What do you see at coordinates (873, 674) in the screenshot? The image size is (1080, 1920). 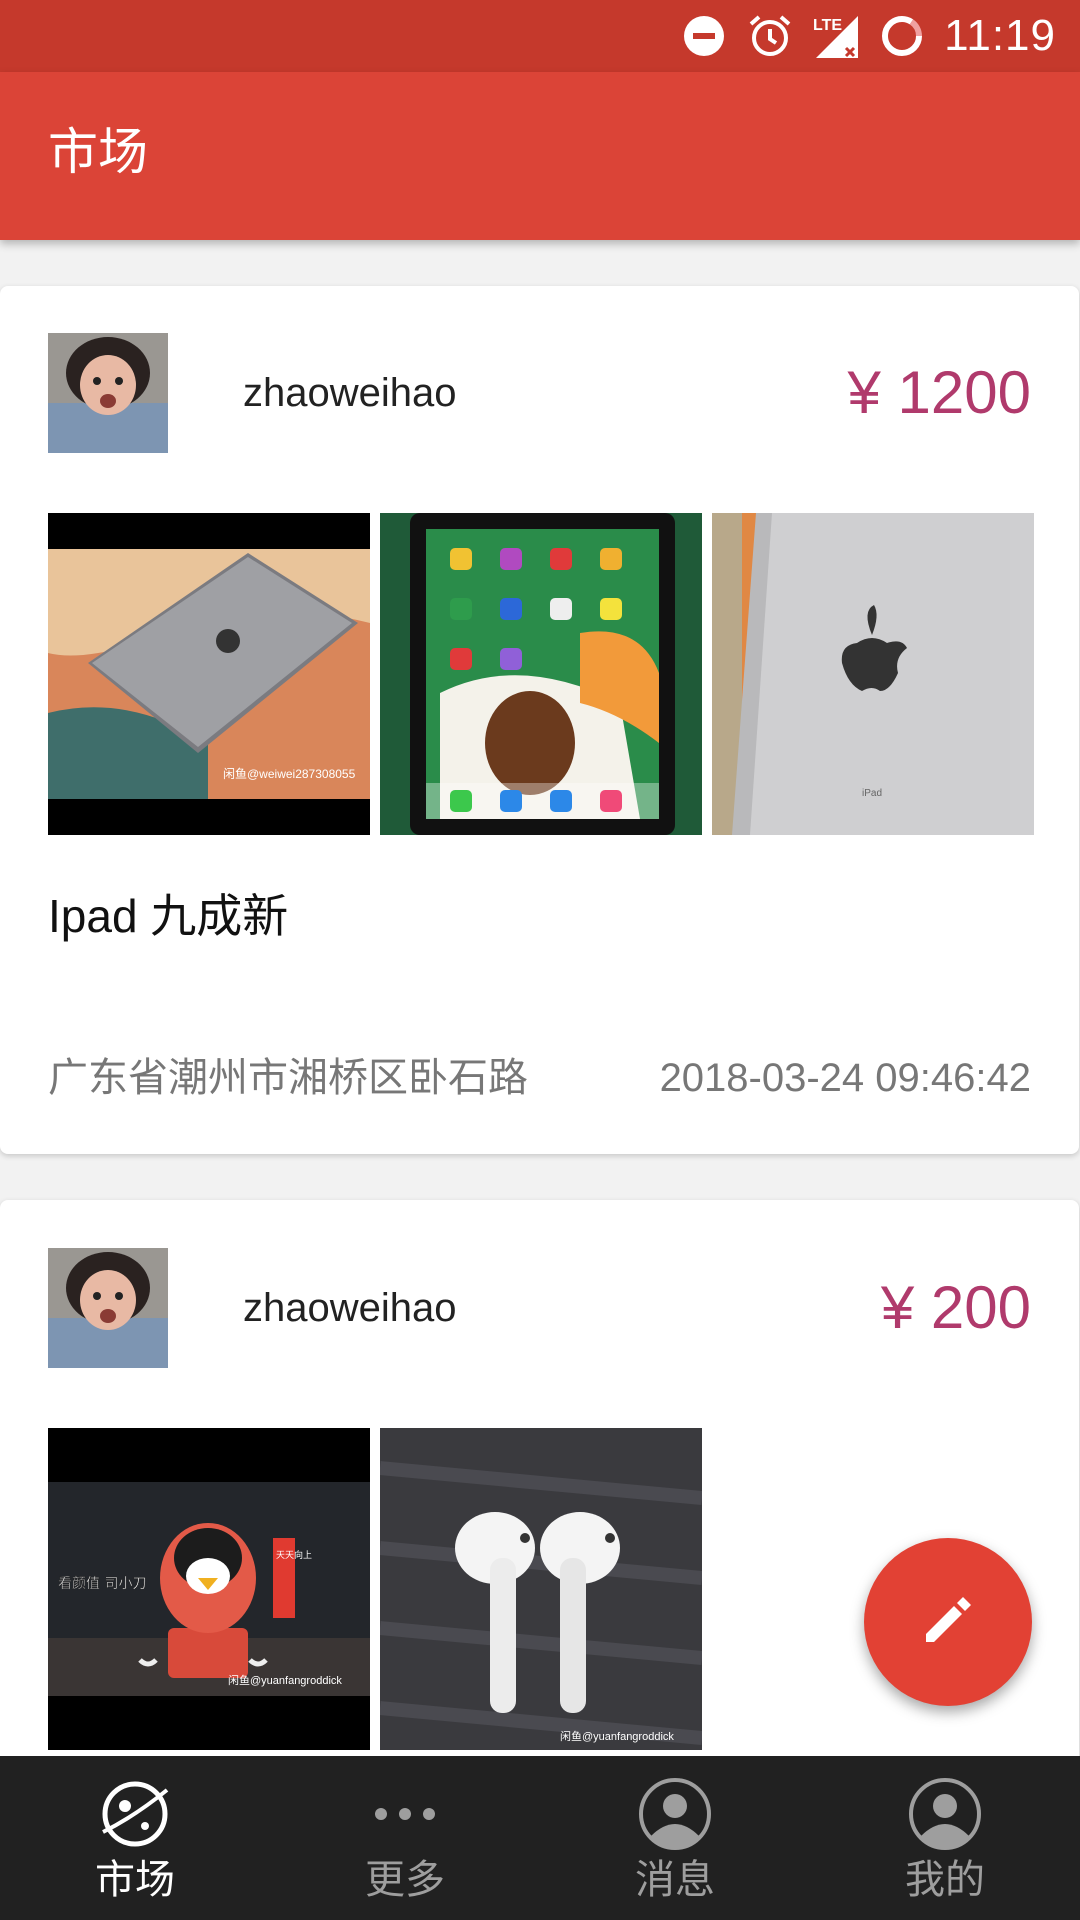 I see `listing-photo: iPad` at bounding box center [873, 674].